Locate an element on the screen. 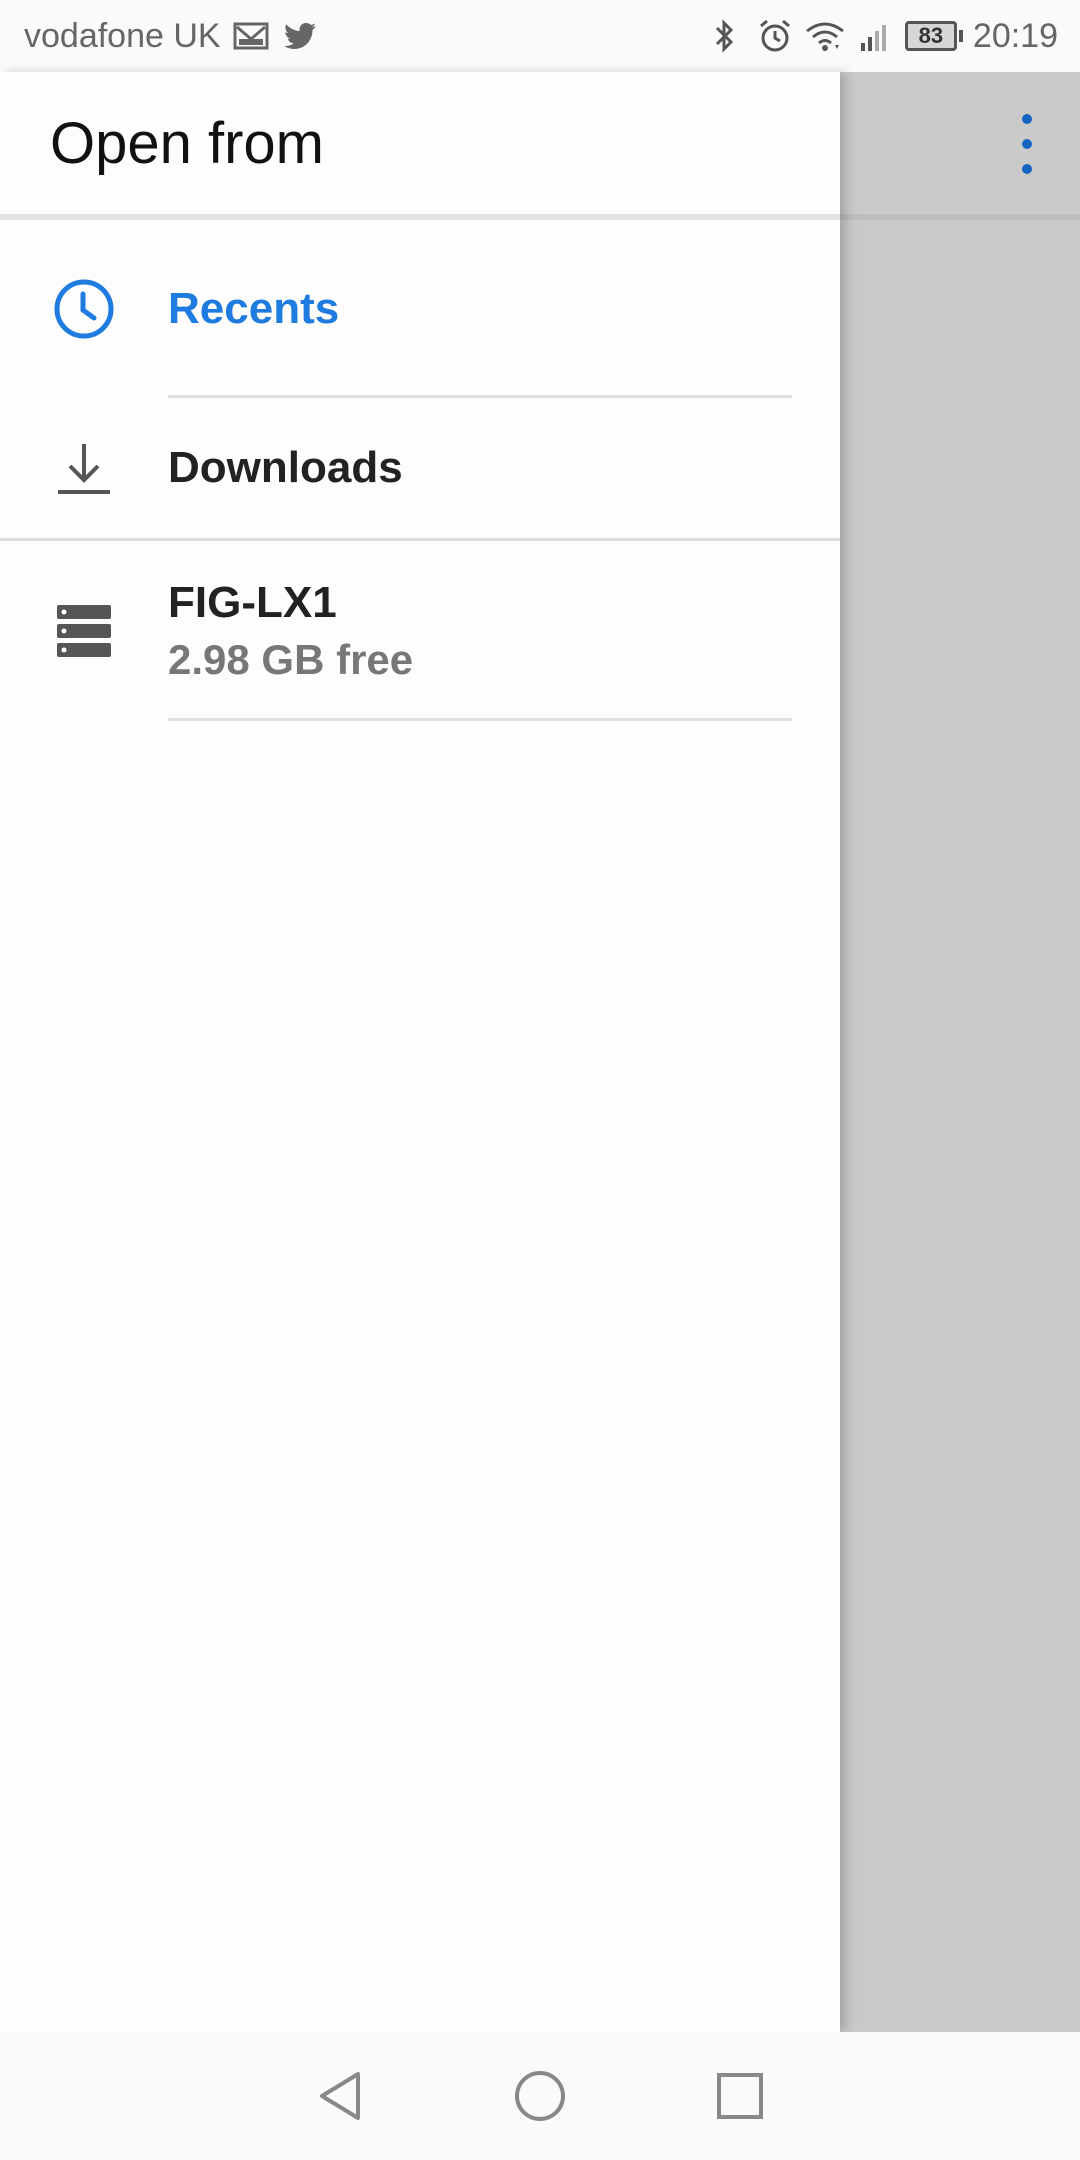  wifi-icon is located at coordinates (825, 36).